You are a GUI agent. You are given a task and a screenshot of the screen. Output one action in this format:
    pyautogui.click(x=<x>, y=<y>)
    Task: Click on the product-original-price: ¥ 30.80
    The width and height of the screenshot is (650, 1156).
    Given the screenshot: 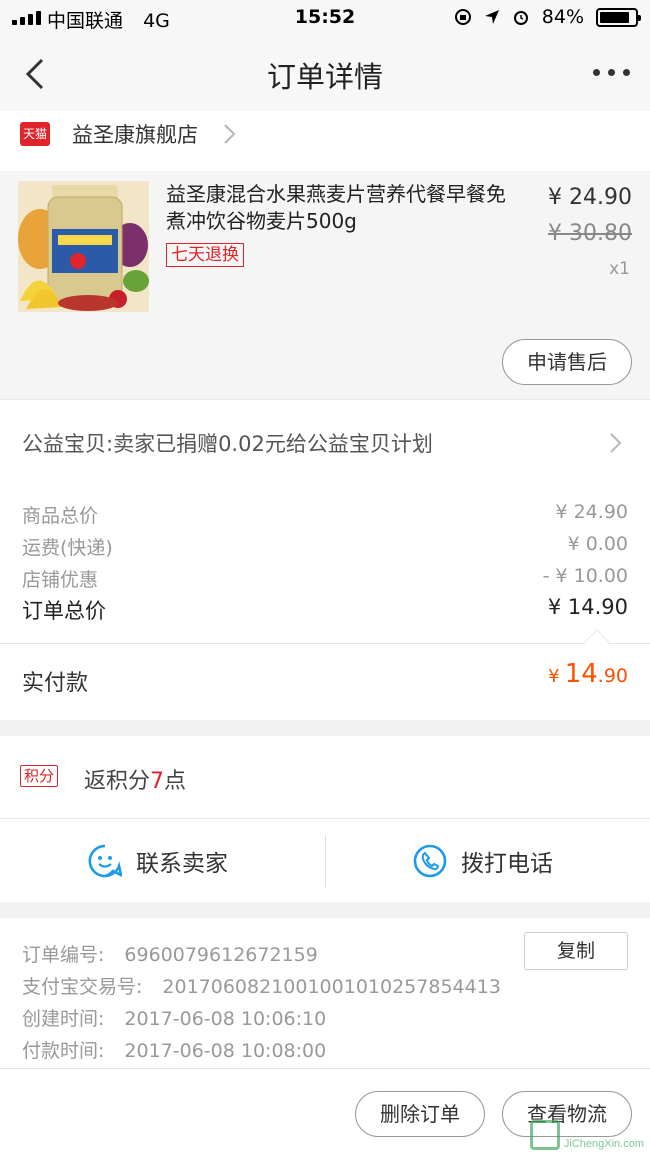 What is the action you would take?
    pyautogui.click(x=590, y=233)
    